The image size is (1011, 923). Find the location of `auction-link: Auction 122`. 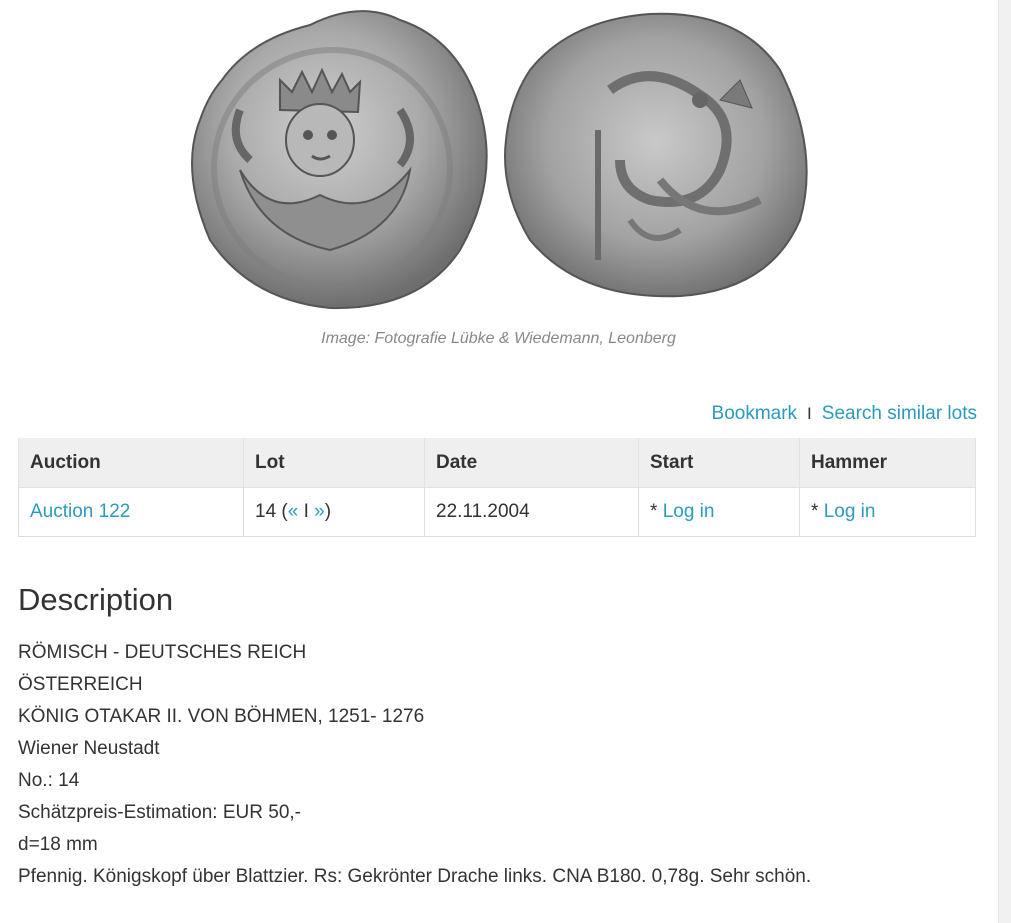

auction-link: Auction 122 is located at coordinates (80, 511).